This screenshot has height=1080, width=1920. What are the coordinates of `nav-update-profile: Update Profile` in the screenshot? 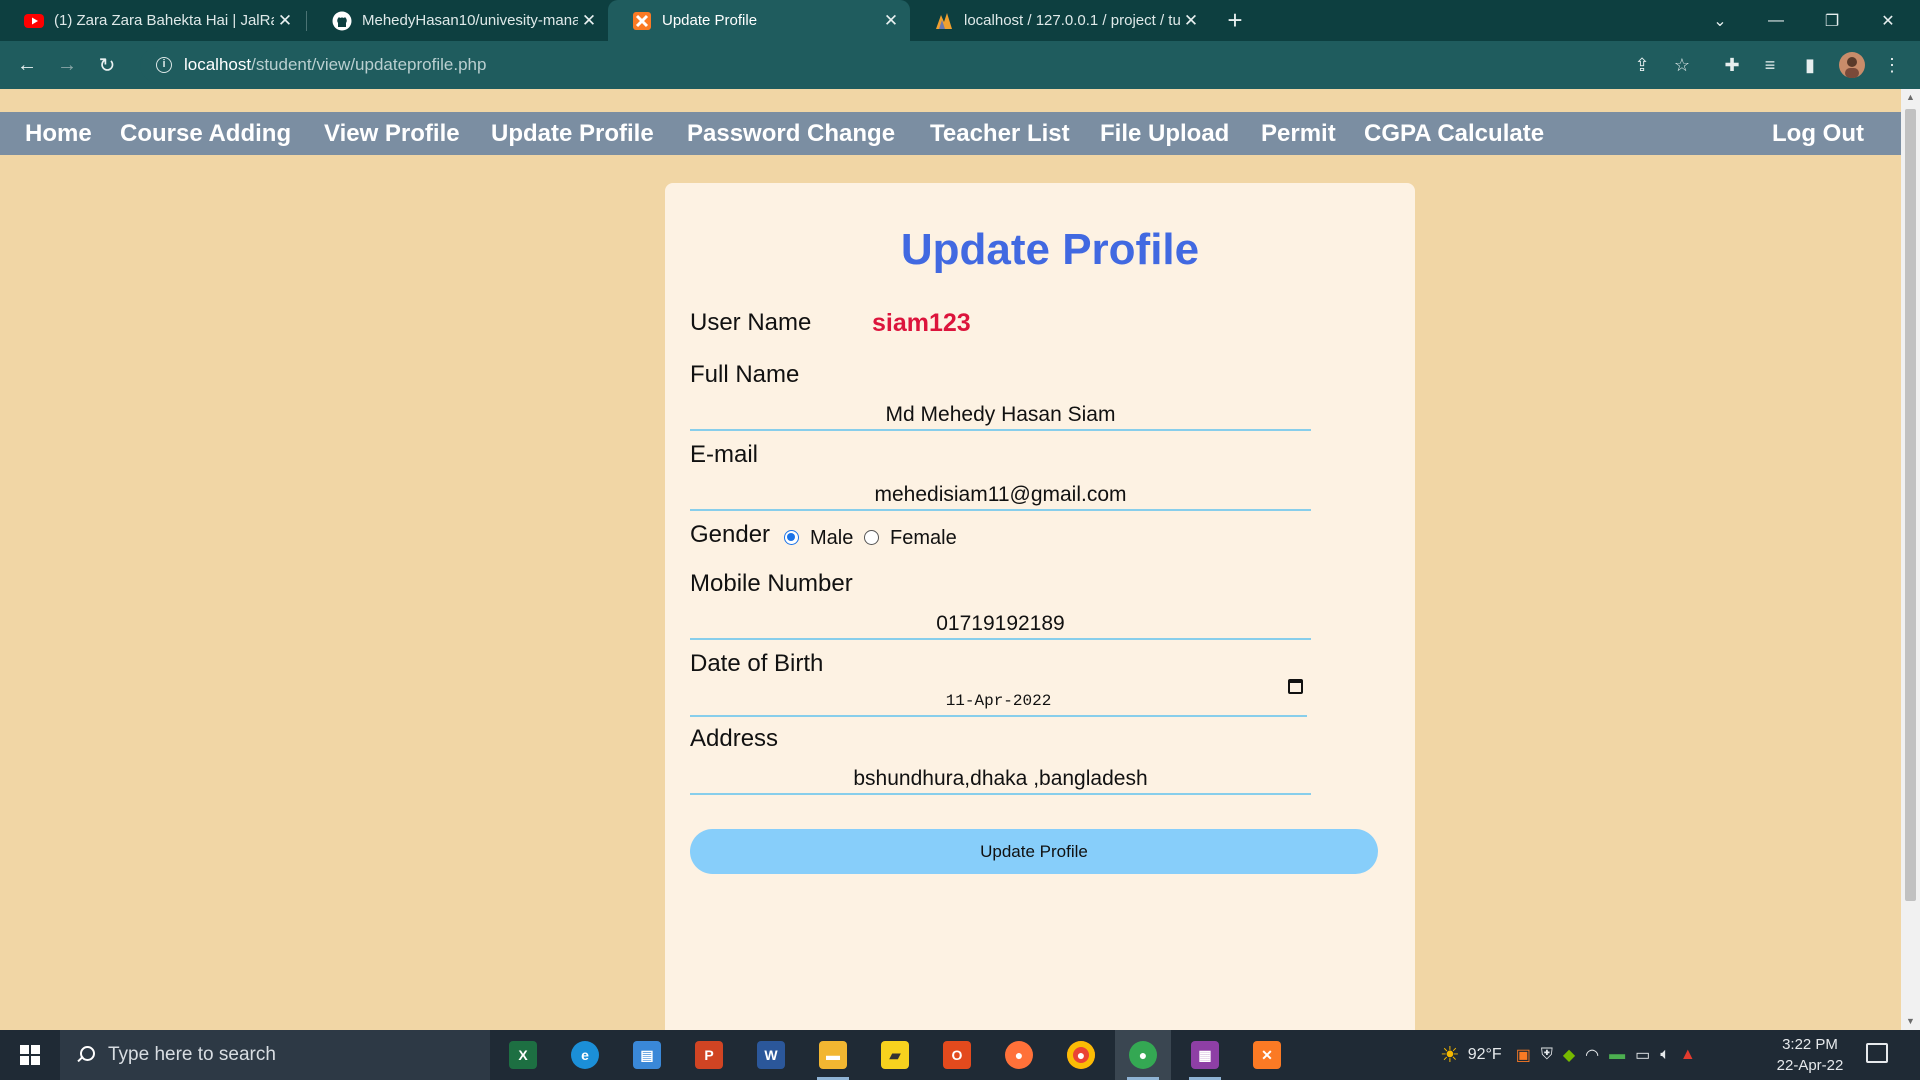 It's located at (572, 133).